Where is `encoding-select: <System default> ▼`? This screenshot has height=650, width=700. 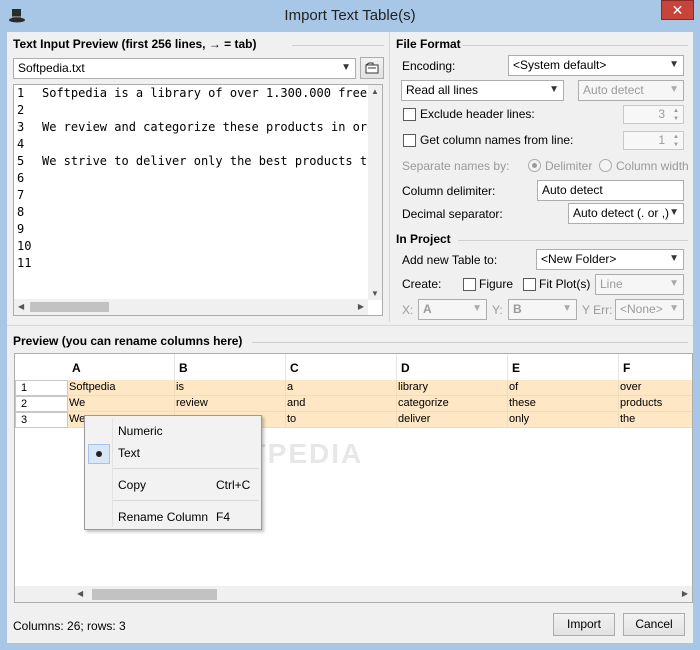 encoding-select: <System default> ▼ is located at coordinates (596, 65).